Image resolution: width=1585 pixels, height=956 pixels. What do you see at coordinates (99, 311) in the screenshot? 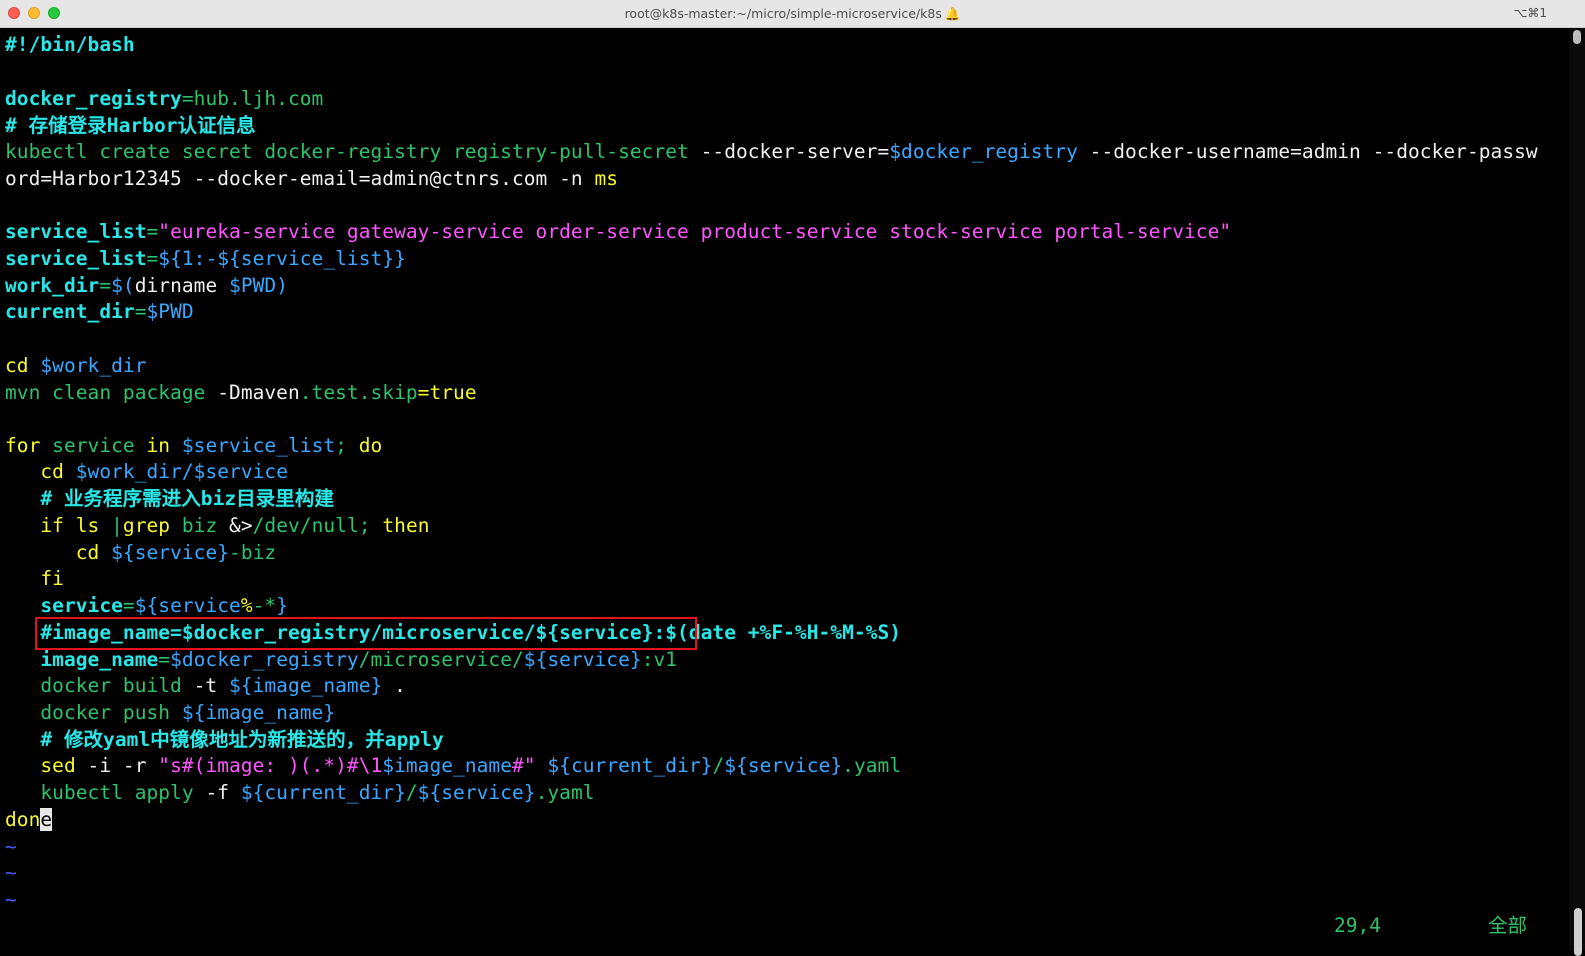
I see `code-line-10: current_dir=$PWD` at bounding box center [99, 311].